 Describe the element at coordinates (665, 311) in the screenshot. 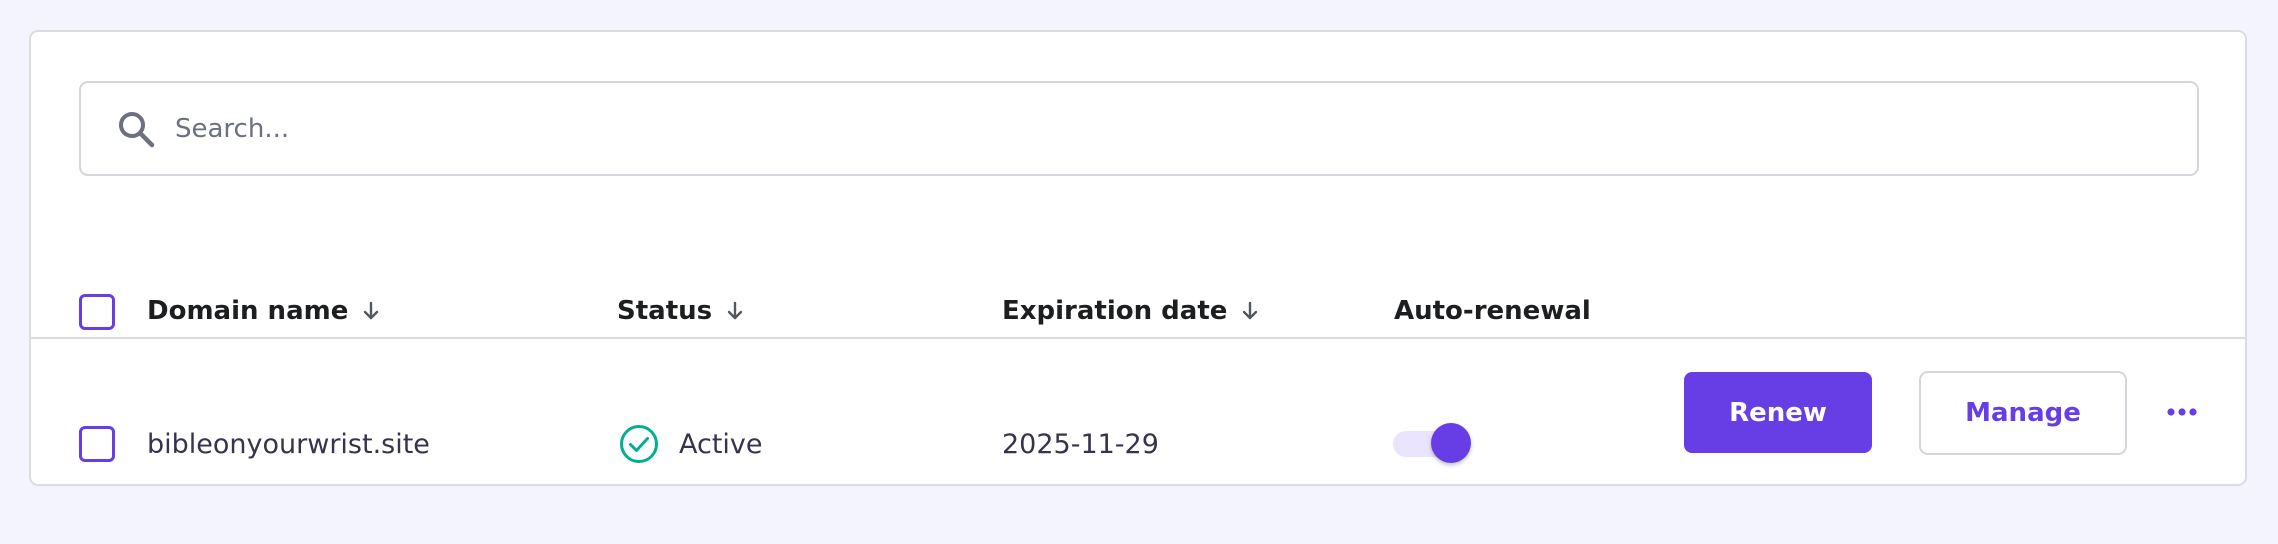

I see `column-header-status-label: Status` at that location.